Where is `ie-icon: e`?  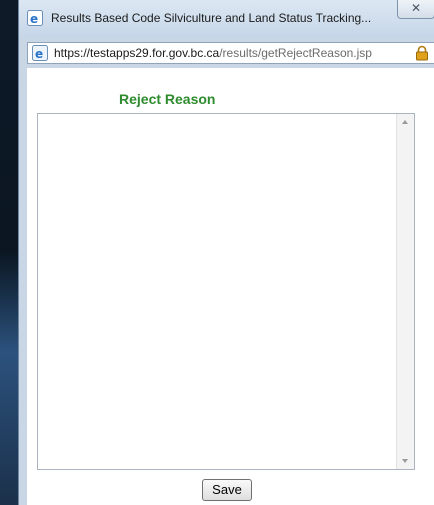 ie-icon: e is located at coordinates (35, 18).